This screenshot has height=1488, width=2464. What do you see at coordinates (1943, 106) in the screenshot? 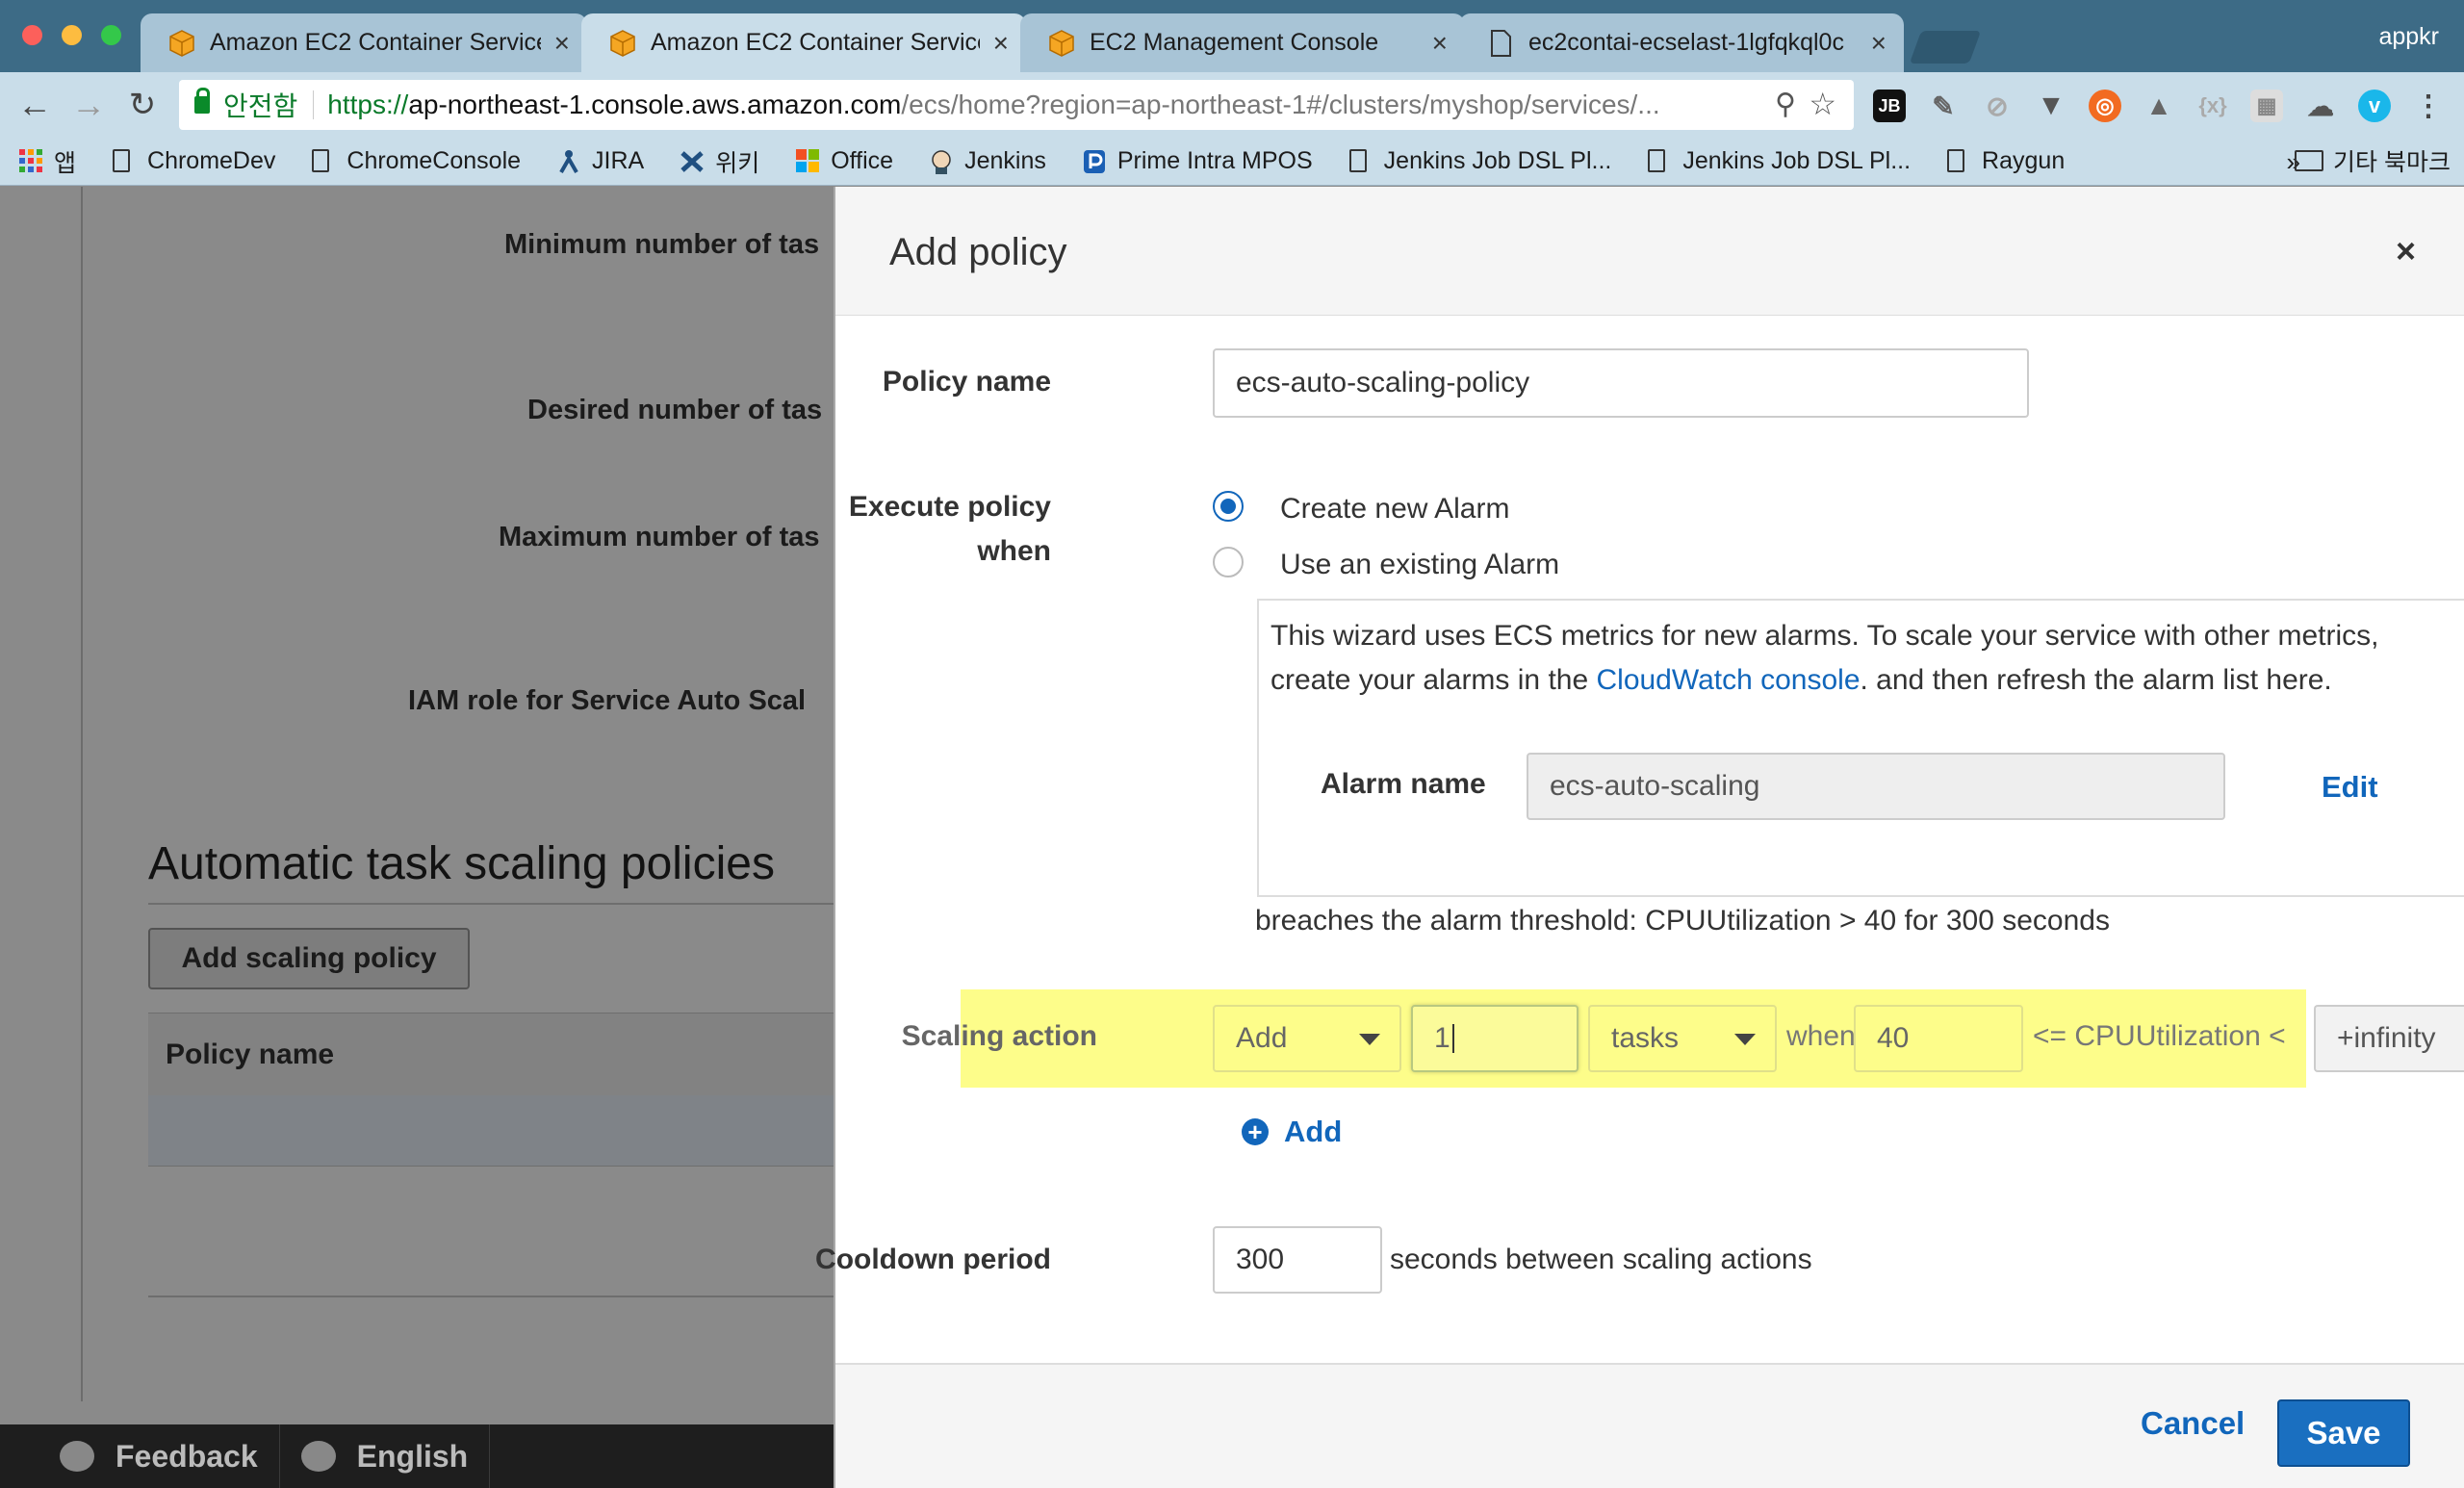
I see `feather-icon: ✎` at bounding box center [1943, 106].